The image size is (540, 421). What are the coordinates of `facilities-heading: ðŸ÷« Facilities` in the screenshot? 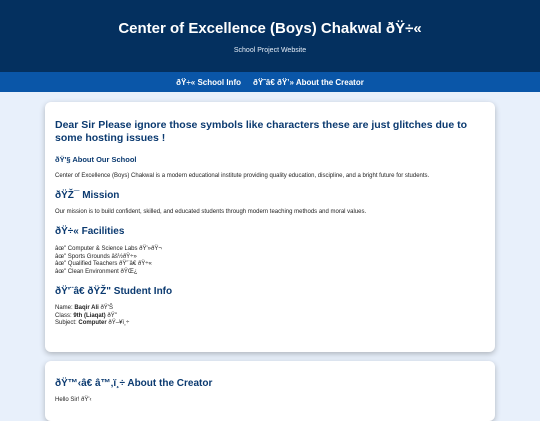 It's located at (90, 231).